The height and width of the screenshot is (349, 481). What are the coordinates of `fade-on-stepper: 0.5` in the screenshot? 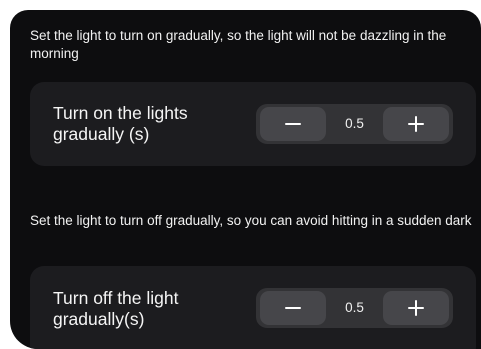 It's located at (354, 124).